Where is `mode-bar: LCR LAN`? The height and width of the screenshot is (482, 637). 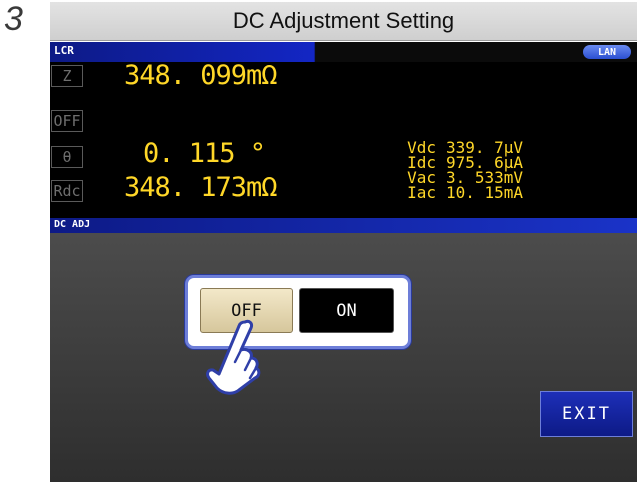 mode-bar: LCR LAN is located at coordinates (343, 52).